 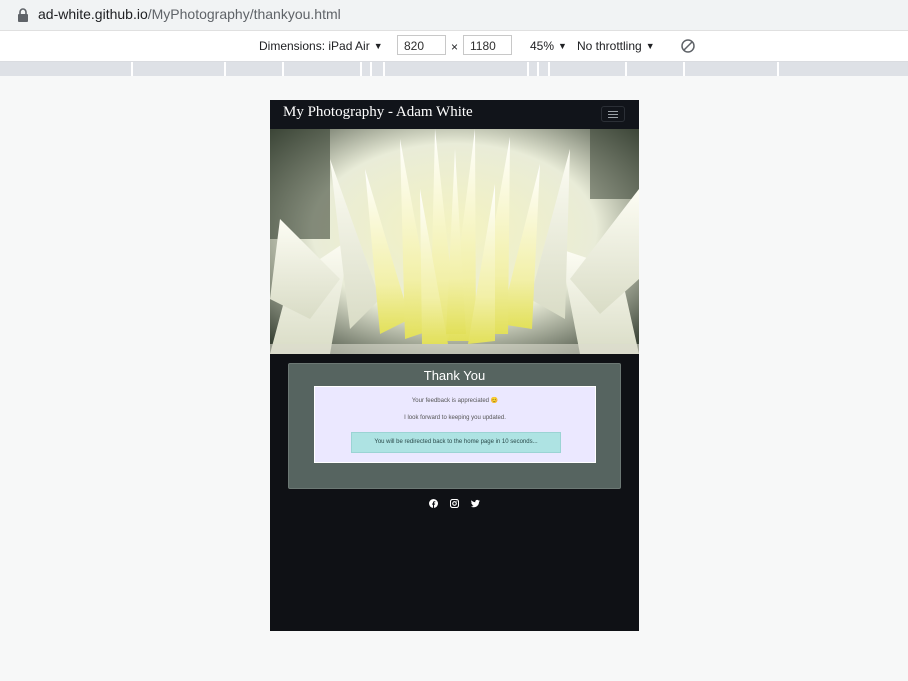 I want to click on url-path: /MyPhotography/thankyou.html, so click(x=244, y=14).